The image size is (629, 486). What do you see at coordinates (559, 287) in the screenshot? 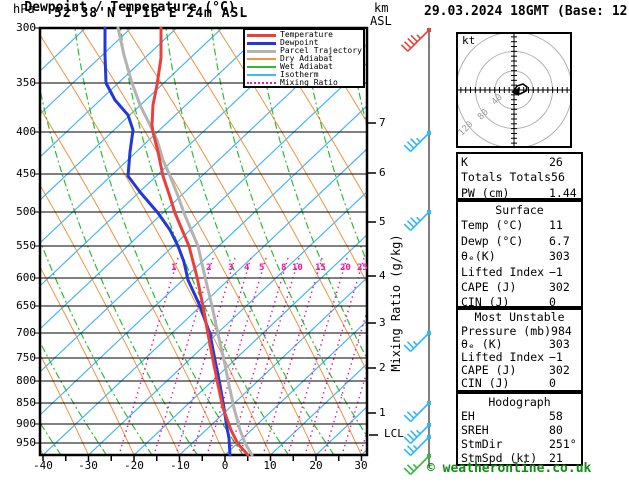
I see `row-value: 302` at bounding box center [559, 287].